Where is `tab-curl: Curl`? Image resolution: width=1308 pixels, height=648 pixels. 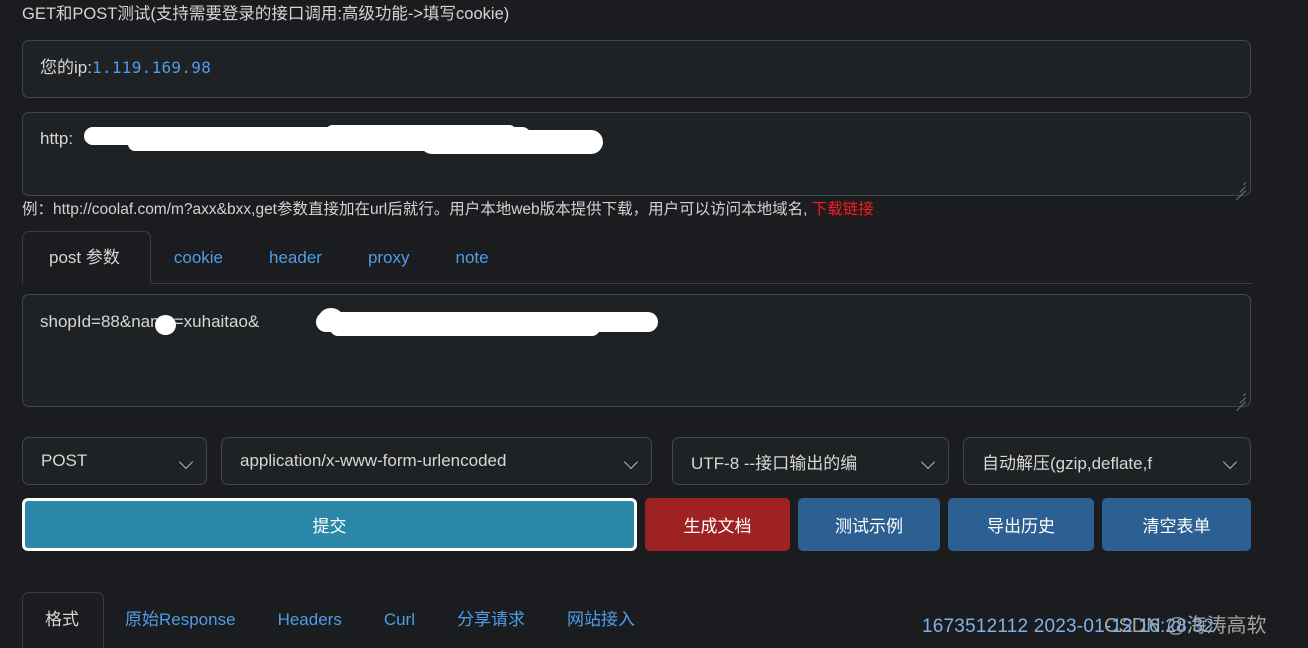
tab-curl: Curl is located at coordinates (399, 620).